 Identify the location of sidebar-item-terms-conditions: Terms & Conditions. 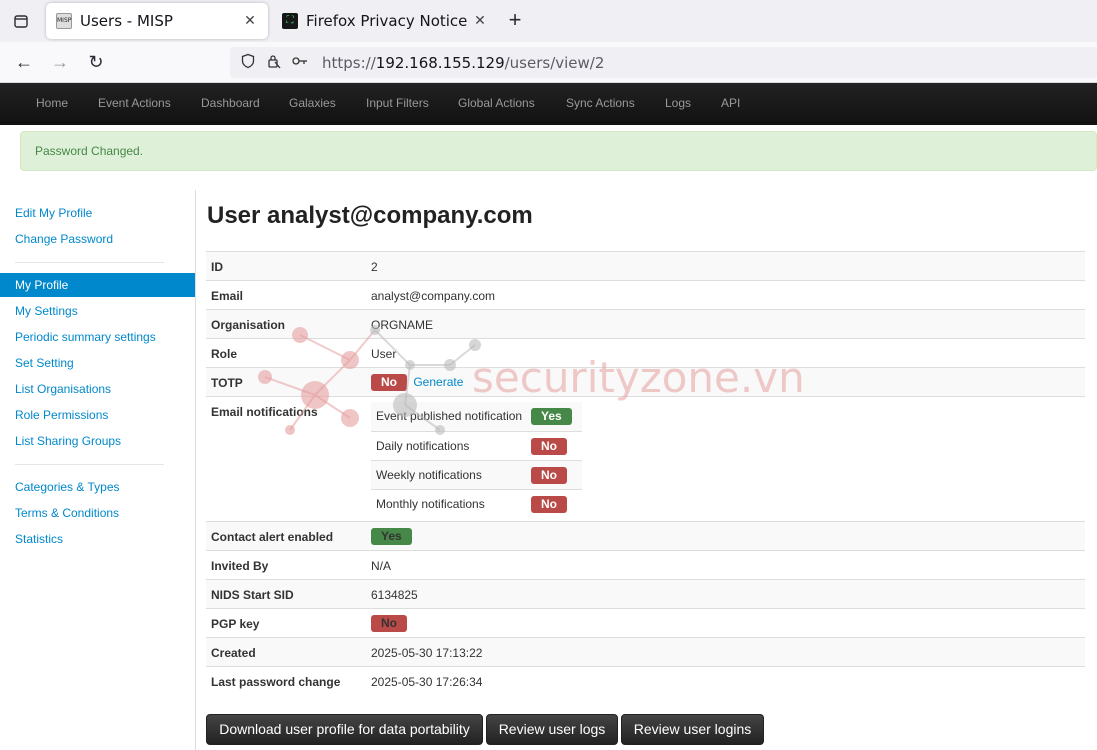
(97, 513).